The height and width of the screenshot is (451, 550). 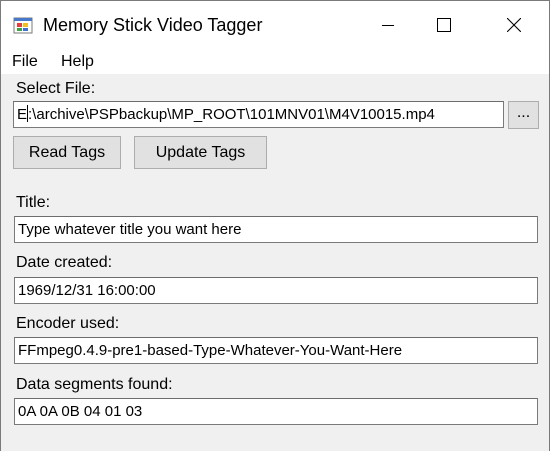 I want to click on menu-help: Help, so click(x=77, y=62).